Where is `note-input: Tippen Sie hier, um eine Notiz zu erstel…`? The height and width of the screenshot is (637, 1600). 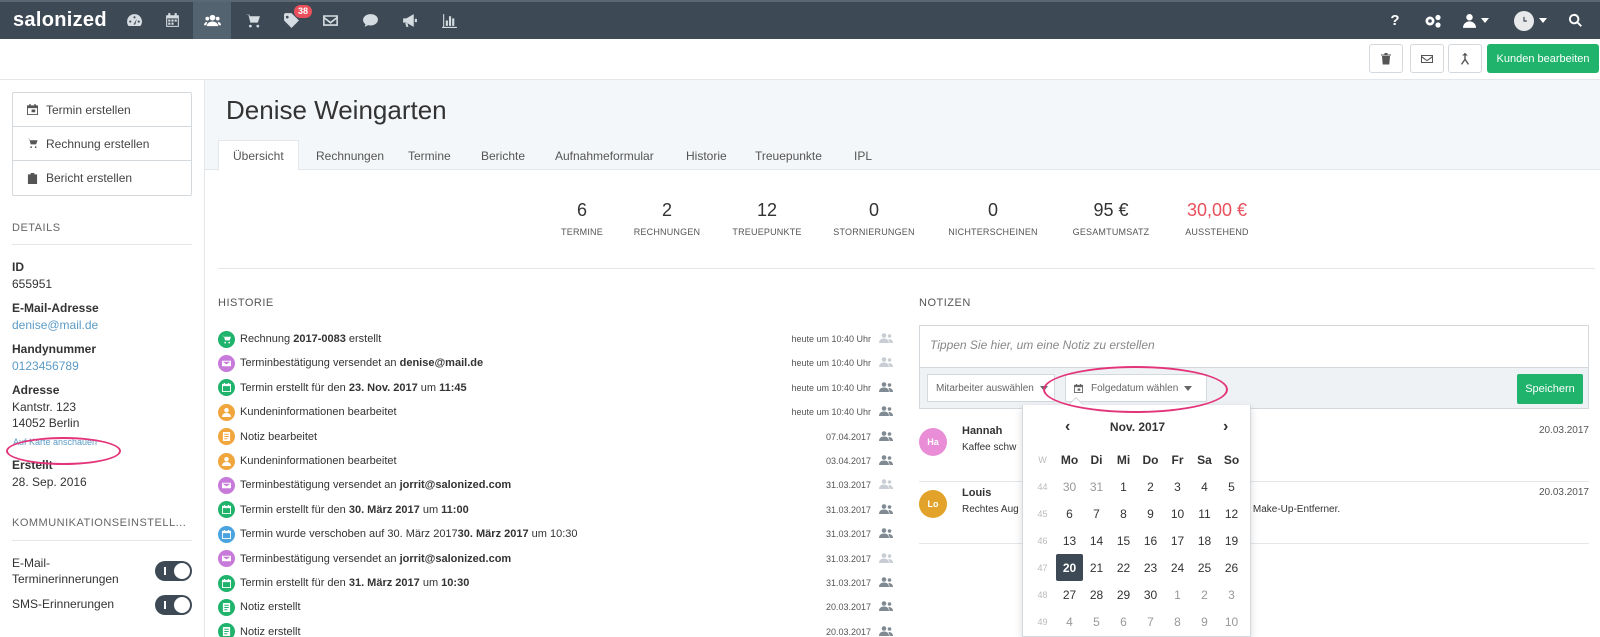
note-input: Tippen Sie hier, um eine Notiz zu erstel… is located at coordinates (1254, 346).